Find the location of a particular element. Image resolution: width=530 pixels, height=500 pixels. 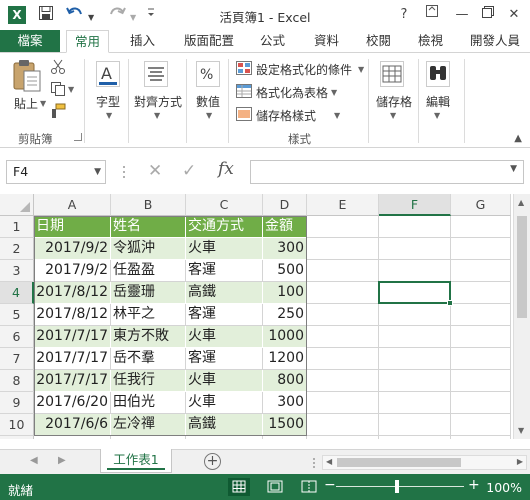

fill-handle is located at coordinates (450, 303).